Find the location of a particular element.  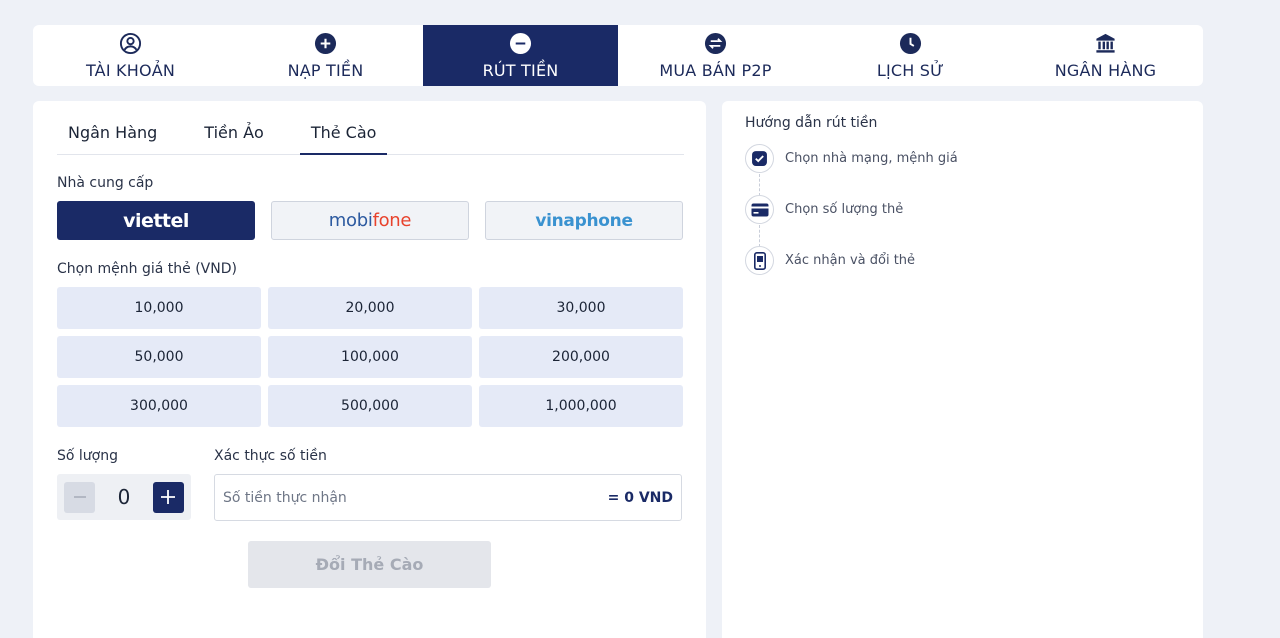

guide-step-2: Chọn số lượng thẻ is located at coordinates (824, 209).